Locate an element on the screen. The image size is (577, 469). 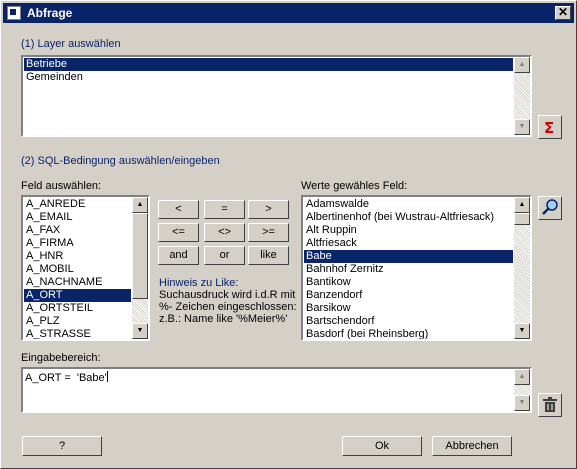
value-list-item: Bartschendorf is located at coordinates (408, 321).